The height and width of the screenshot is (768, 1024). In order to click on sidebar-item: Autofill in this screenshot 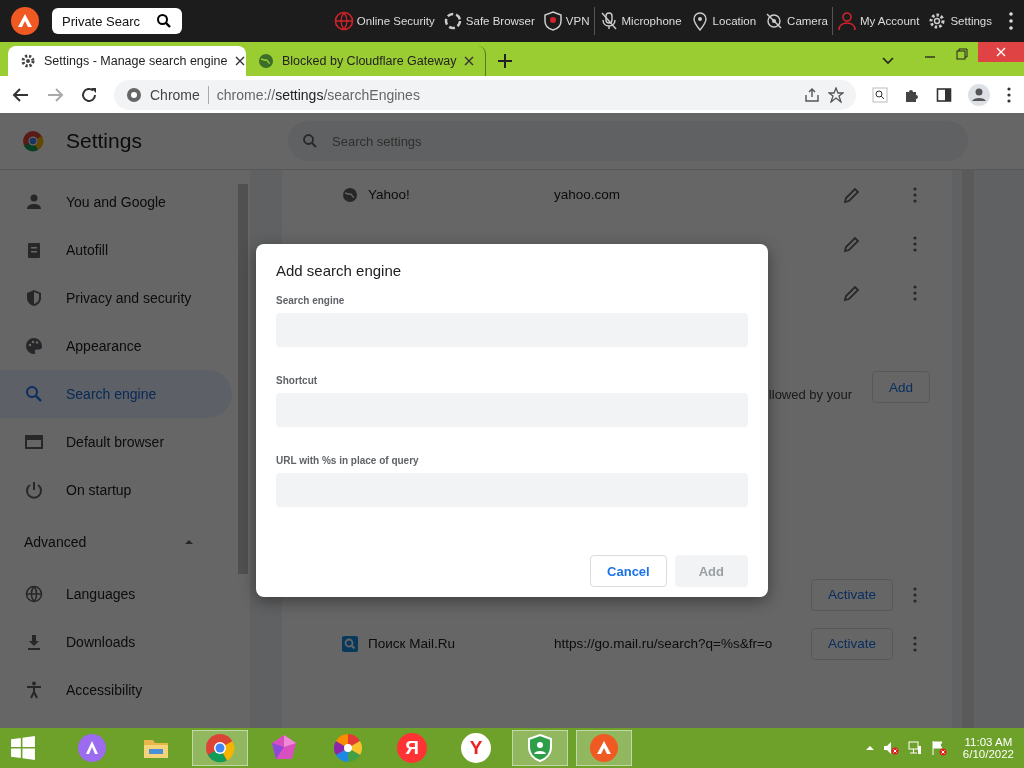, I will do `click(116, 250)`.